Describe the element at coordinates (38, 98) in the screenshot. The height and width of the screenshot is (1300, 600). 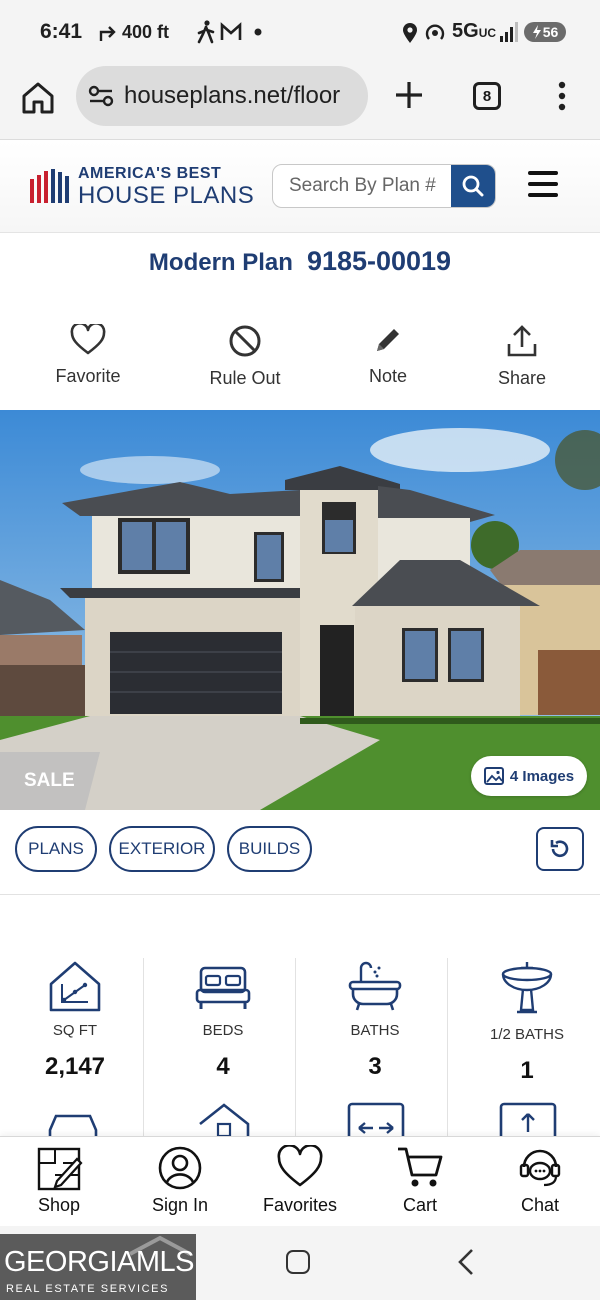
I see `home-icon` at that location.